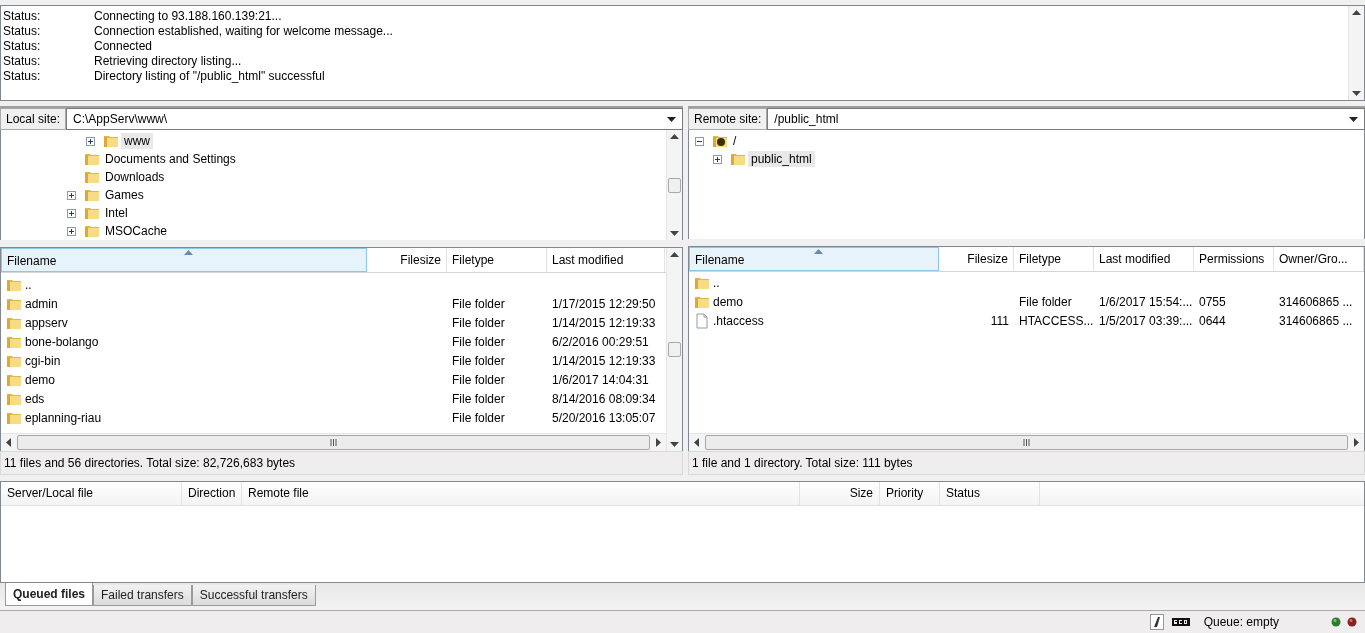 The height and width of the screenshot is (633, 1365). What do you see at coordinates (136, 231) in the screenshot?
I see `tree-item: MSOCache` at bounding box center [136, 231].